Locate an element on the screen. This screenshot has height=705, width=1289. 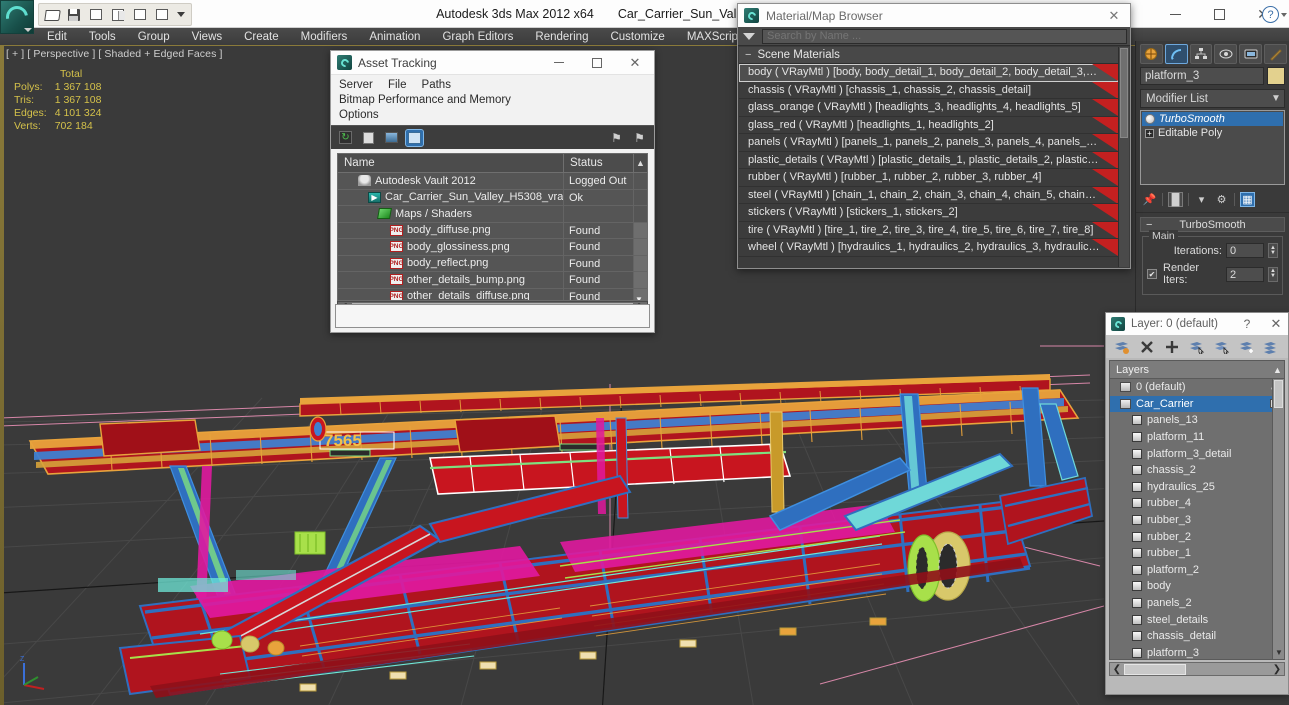
motion-tab is located at coordinates (1226, 53).